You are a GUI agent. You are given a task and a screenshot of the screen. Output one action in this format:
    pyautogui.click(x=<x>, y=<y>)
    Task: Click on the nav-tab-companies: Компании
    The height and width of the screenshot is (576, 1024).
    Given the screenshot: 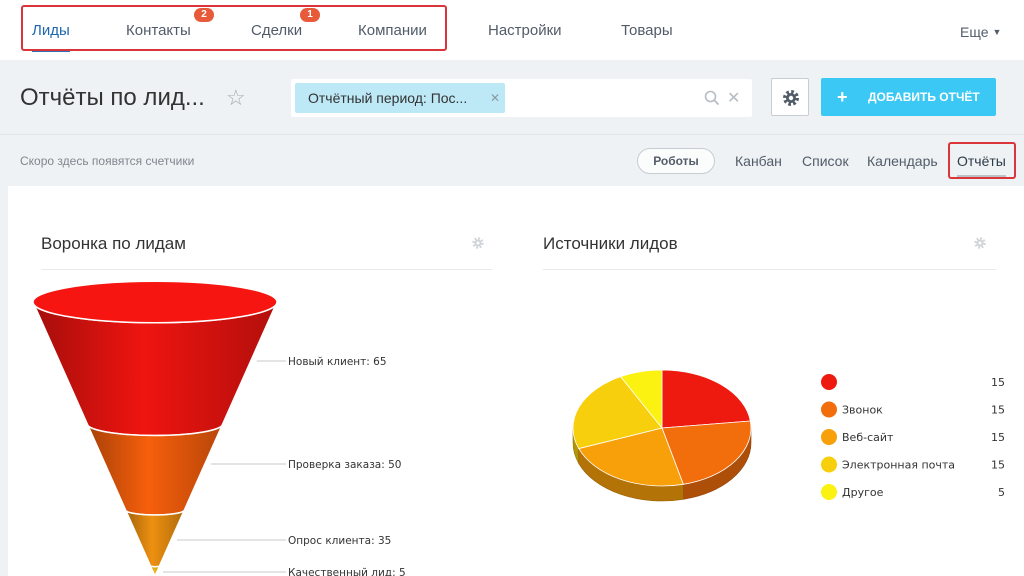 What is the action you would take?
    pyautogui.click(x=392, y=30)
    